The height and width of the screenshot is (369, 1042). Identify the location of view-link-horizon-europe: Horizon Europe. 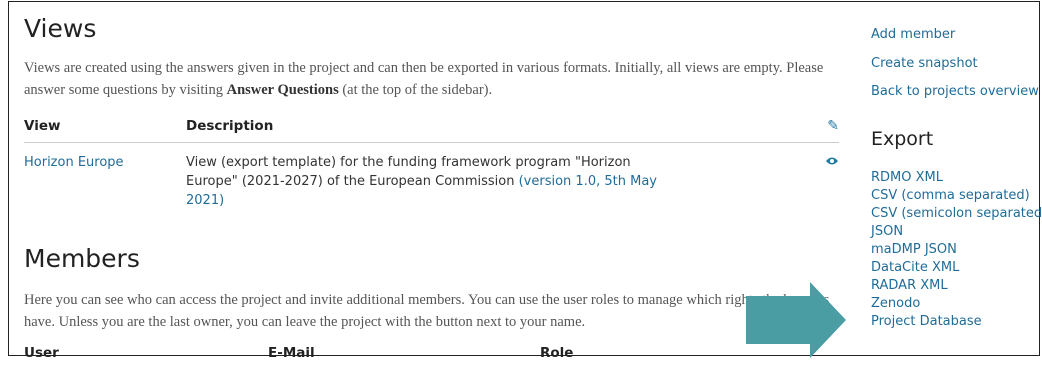
(74, 162).